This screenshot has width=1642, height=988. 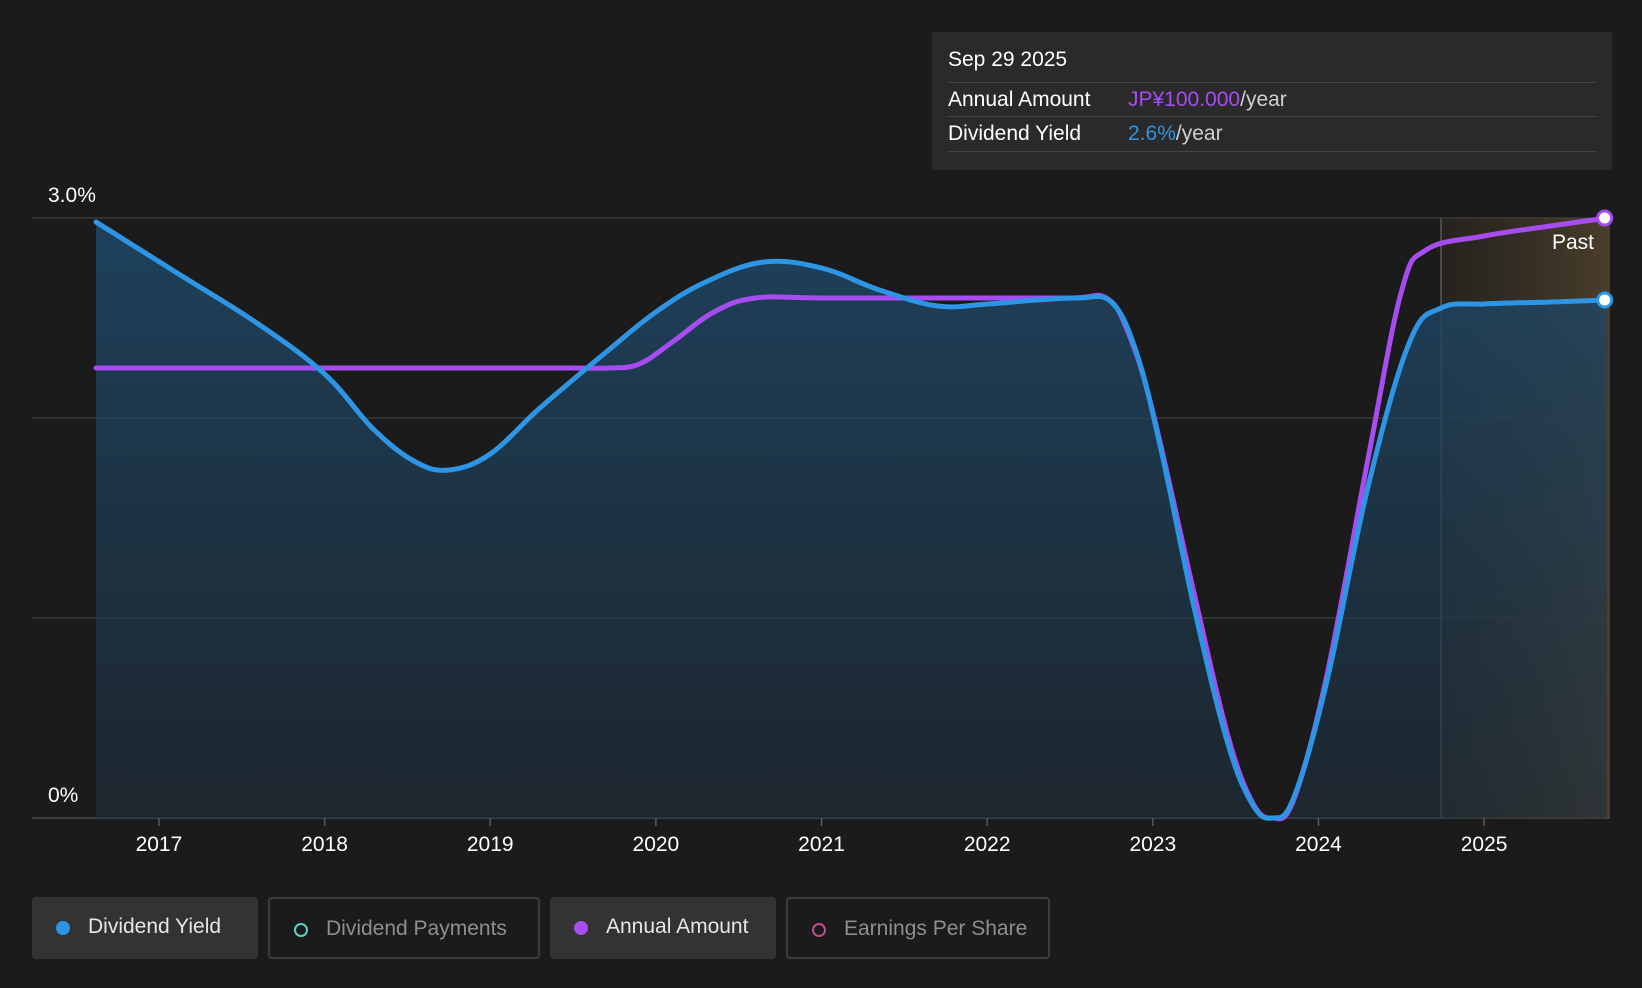 I want to click on legend-label-dividend-payments: Dividend Payments, so click(x=416, y=928).